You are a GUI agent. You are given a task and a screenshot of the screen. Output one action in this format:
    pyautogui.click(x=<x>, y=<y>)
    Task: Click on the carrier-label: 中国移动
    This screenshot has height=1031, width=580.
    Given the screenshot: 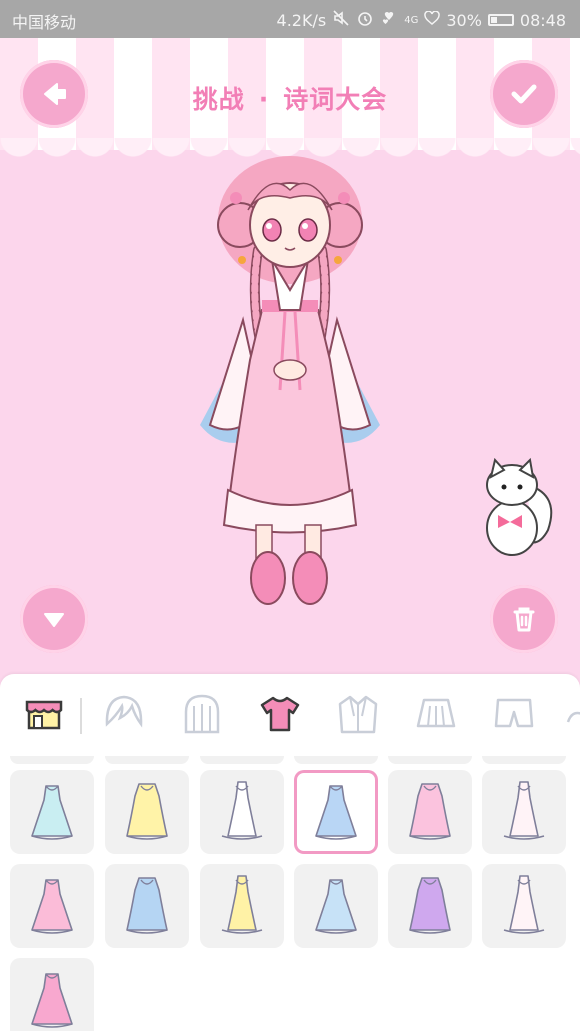 What is the action you would take?
    pyautogui.click(x=44, y=22)
    